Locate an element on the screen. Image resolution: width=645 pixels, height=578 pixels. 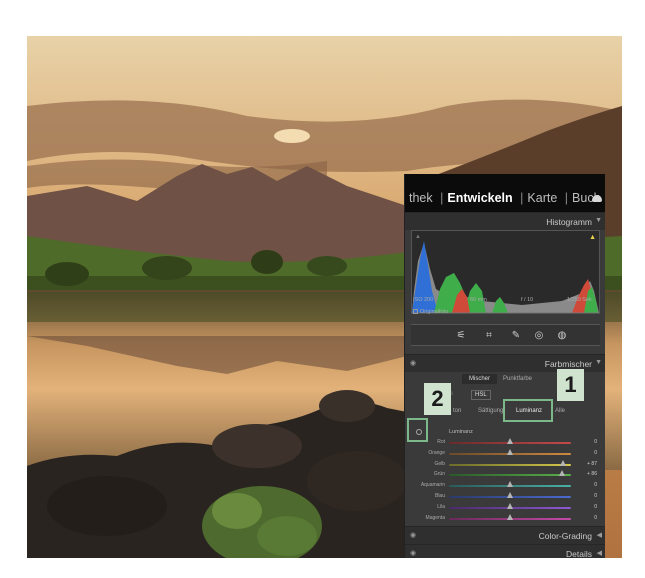
slider-label: Orange is located at coordinates (436, 452).